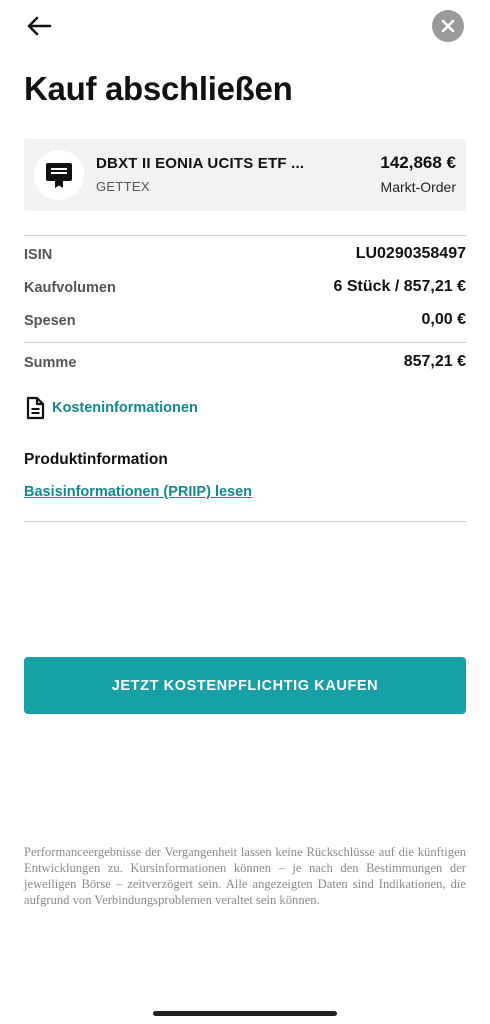 The height and width of the screenshot is (1024, 490). I want to click on certificate-icon, so click(59, 175).